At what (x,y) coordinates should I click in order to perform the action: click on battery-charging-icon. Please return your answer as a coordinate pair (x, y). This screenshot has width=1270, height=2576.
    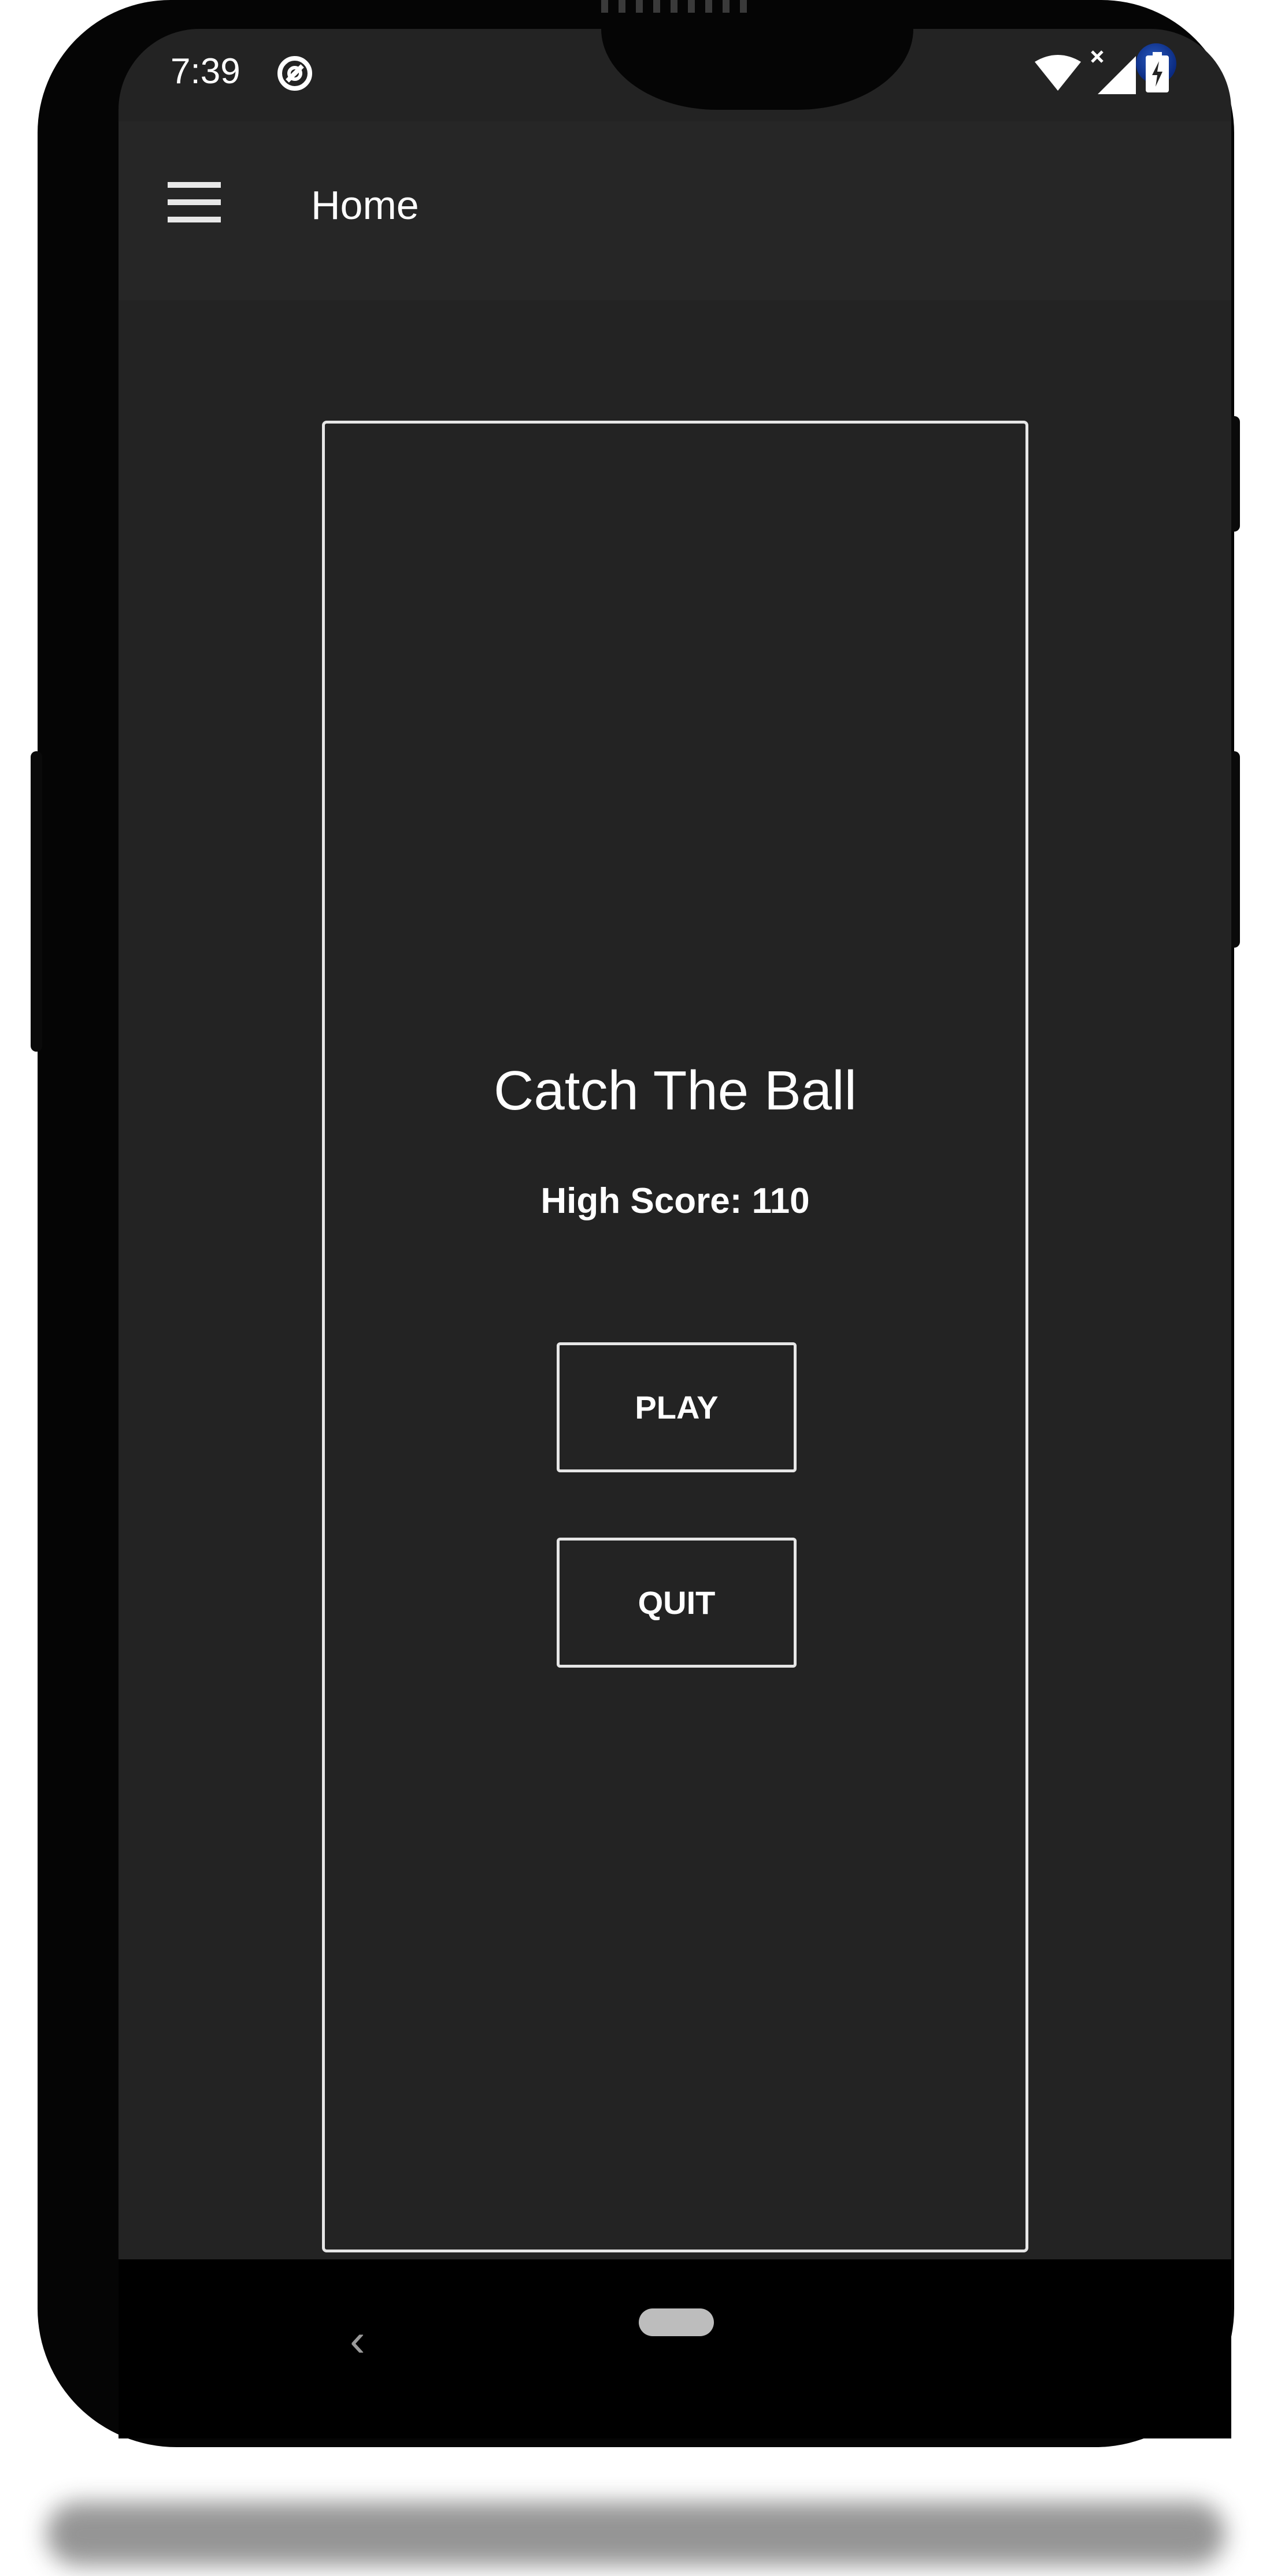
    Looking at the image, I should click on (1157, 74).